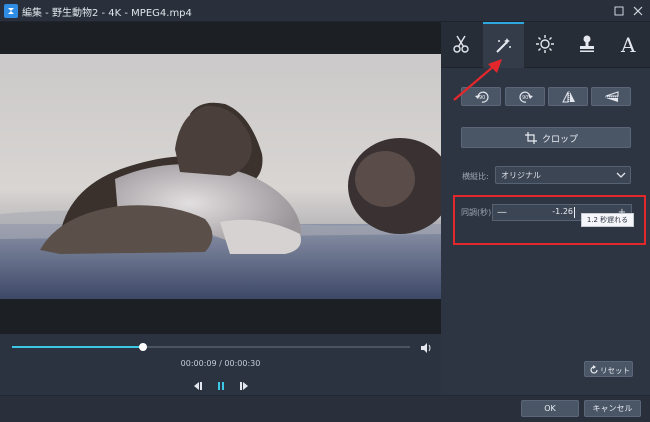 The width and height of the screenshot is (650, 422). I want to click on flip-horizontal-icon, so click(568, 97).